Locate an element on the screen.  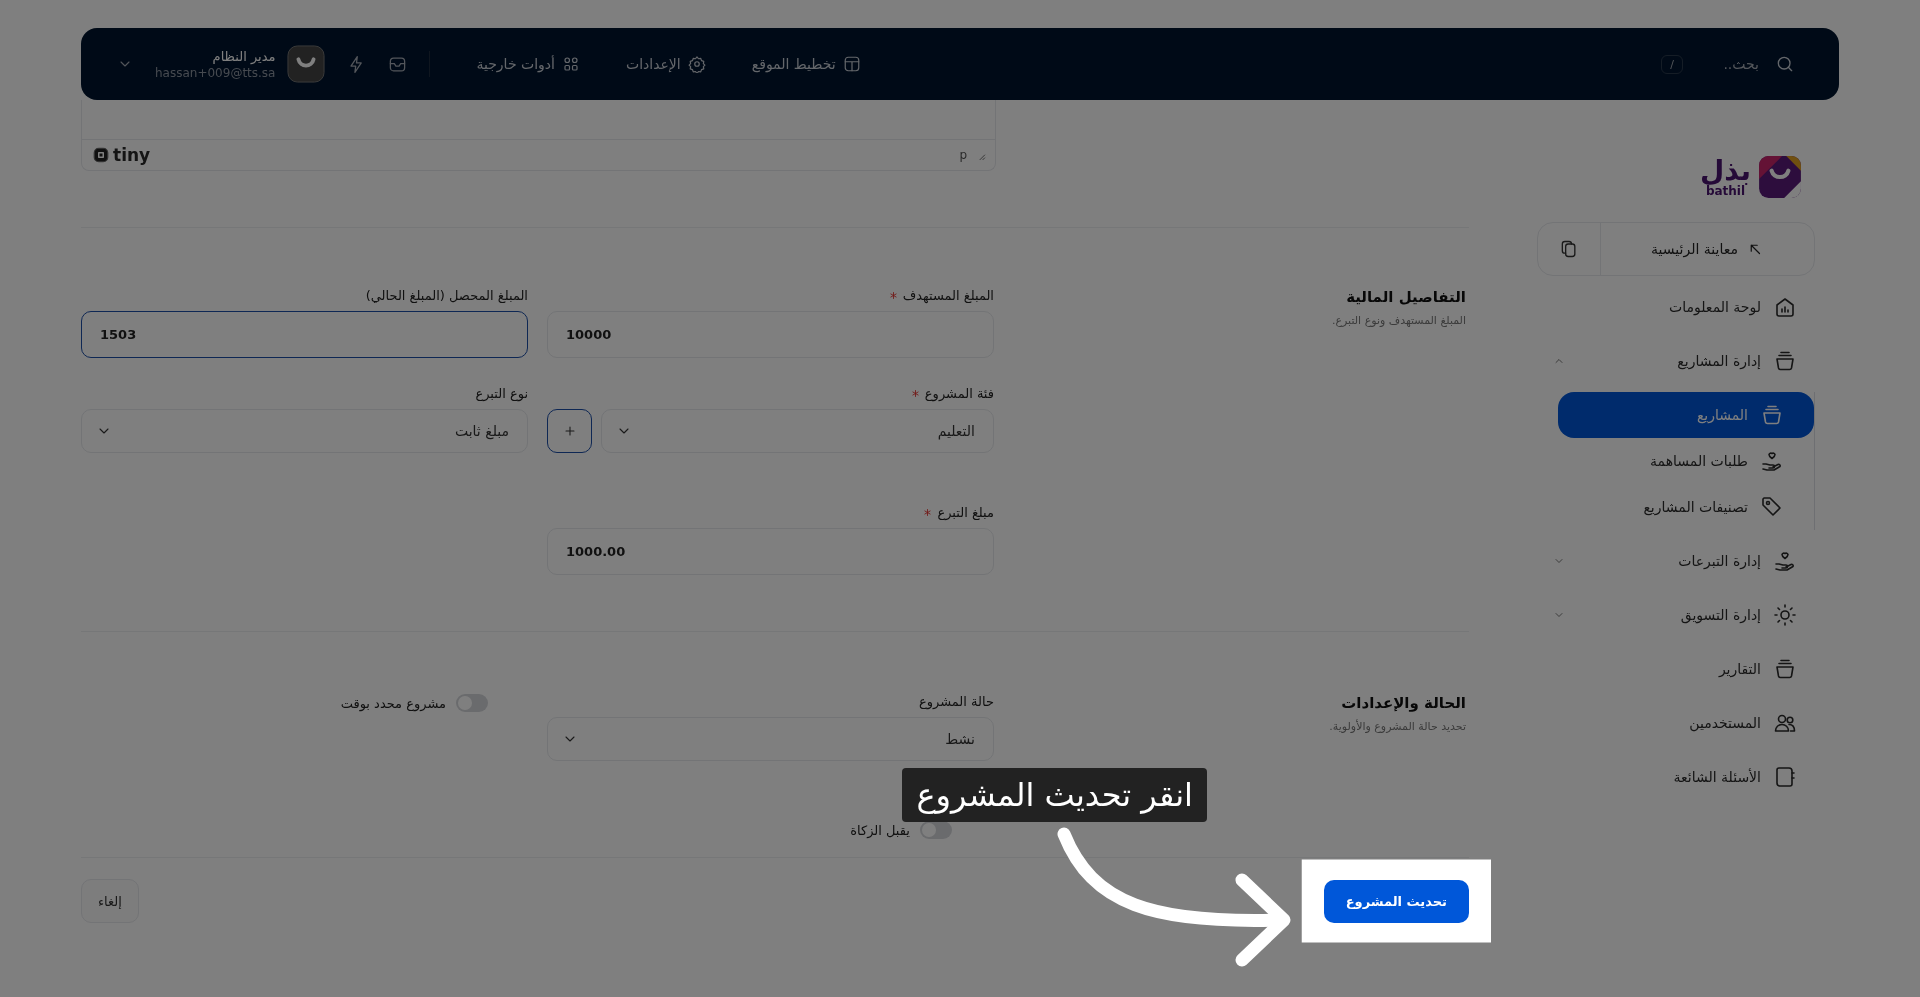
sidebar-item: التقارير is located at coordinates (1676, 669).